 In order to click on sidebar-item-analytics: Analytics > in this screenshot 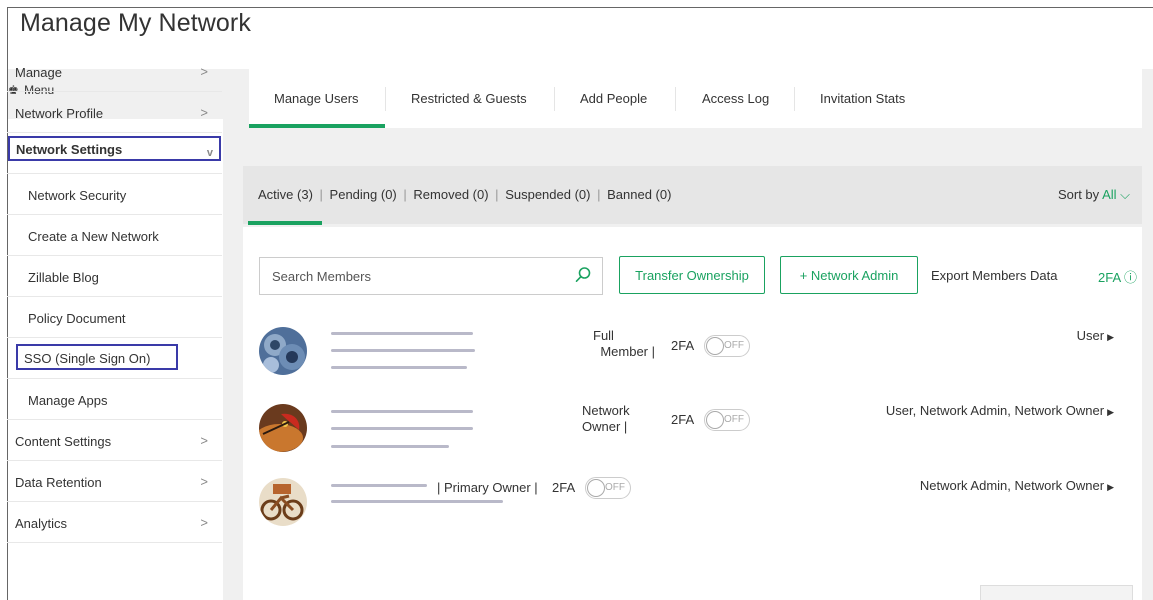, I will do `click(114, 522)`.